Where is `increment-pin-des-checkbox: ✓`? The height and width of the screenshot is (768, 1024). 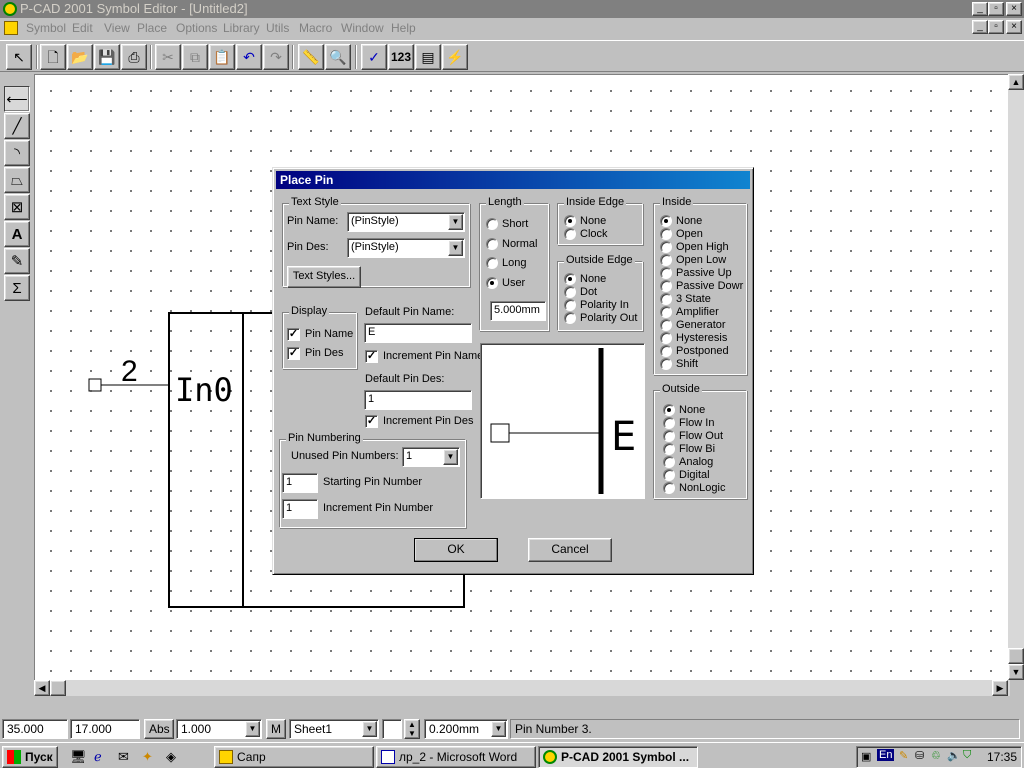
increment-pin-des-checkbox: ✓ is located at coordinates (371, 421).